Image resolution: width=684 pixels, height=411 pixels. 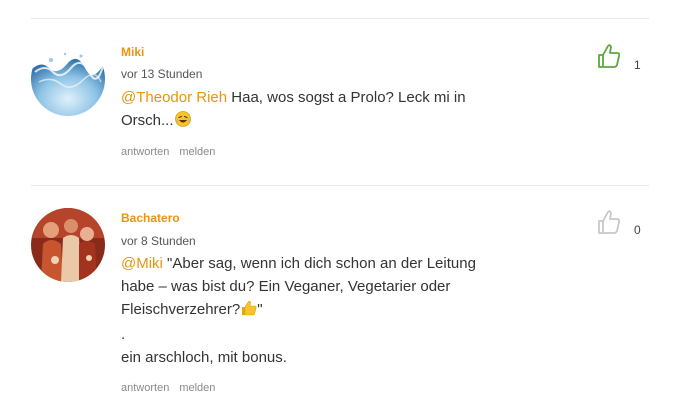 I want to click on like-count: 0, so click(x=637, y=230).